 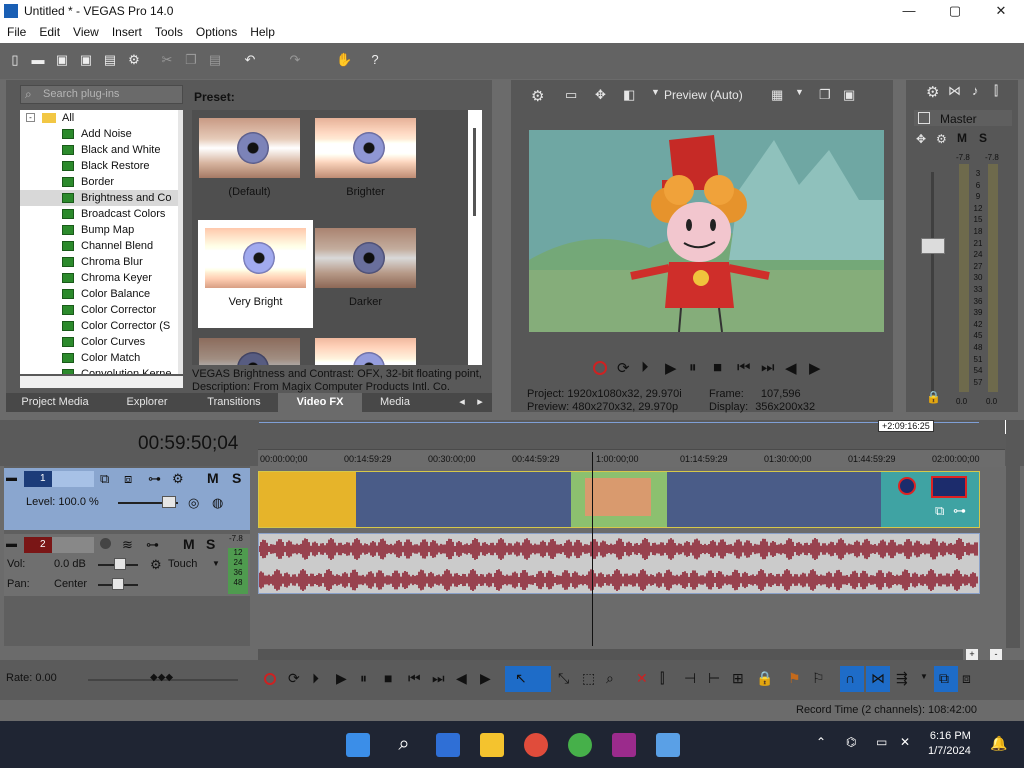 What do you see at coordinates (825, 95) in the screenshot?
I see `copy-snapshot-icon: ❐` at bounding box center [825, 95].